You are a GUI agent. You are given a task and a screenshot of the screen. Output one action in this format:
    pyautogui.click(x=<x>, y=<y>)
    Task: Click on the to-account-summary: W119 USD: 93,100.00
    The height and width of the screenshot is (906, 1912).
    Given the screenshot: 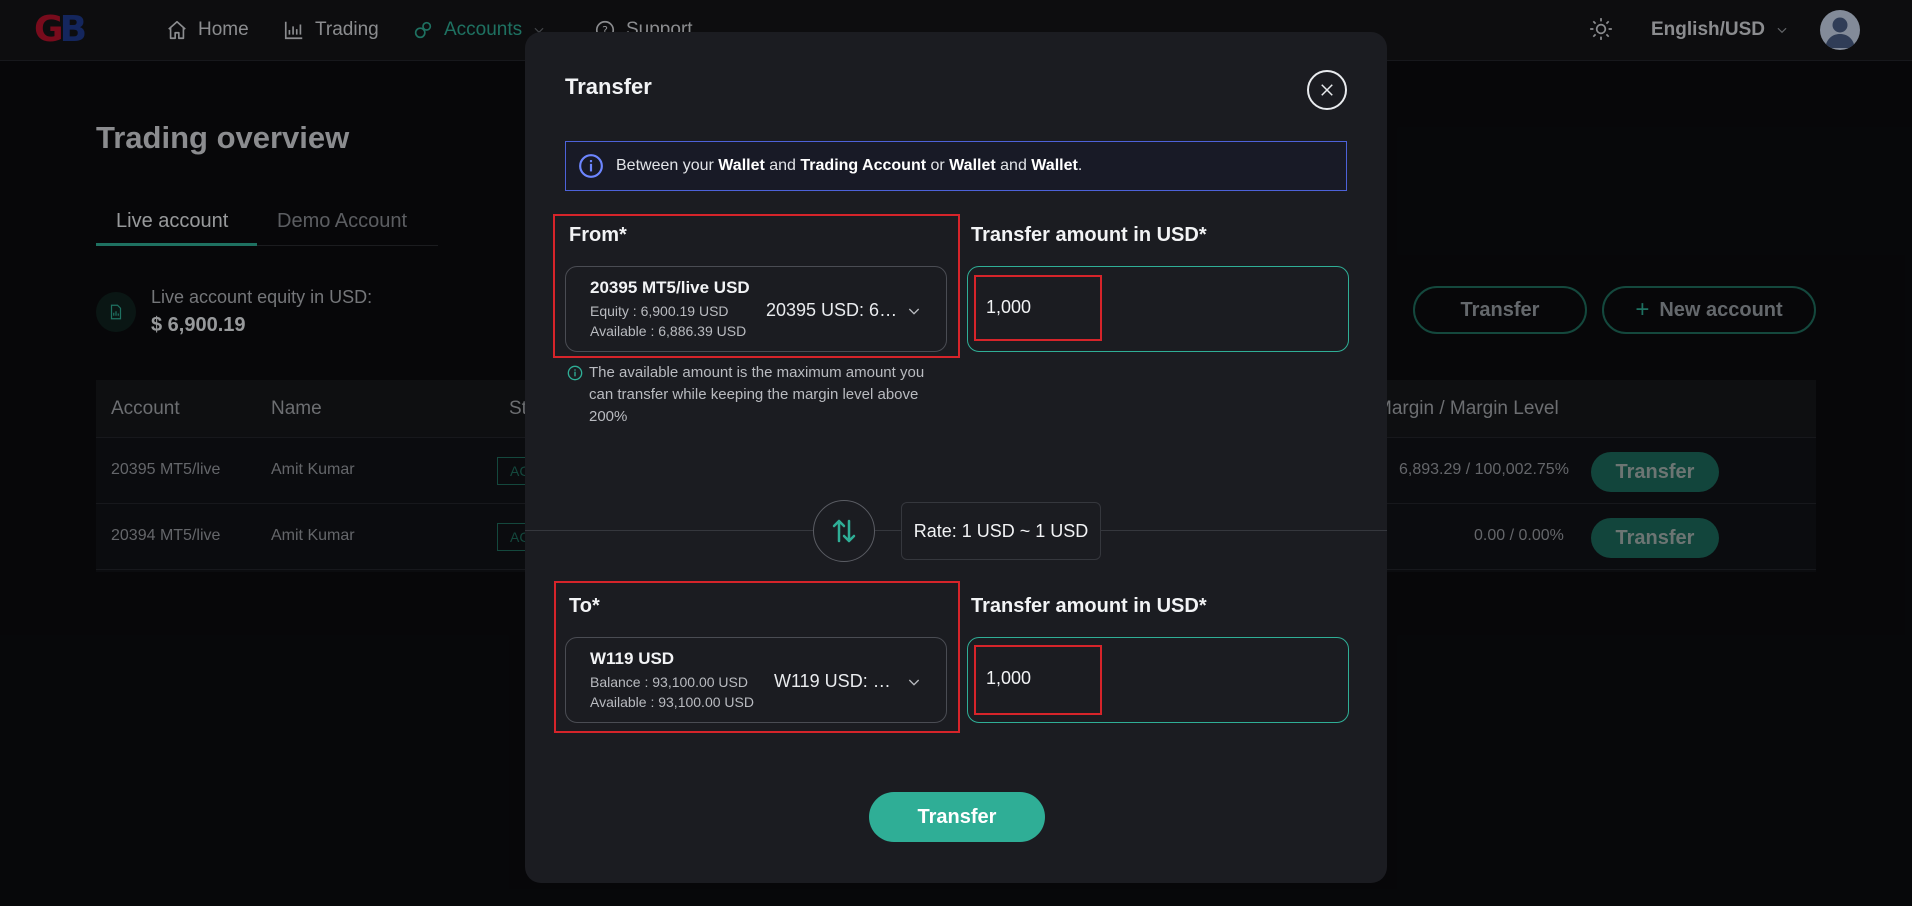 What is the action you would take?
    pyautogui.click(x=836, y=681)
    